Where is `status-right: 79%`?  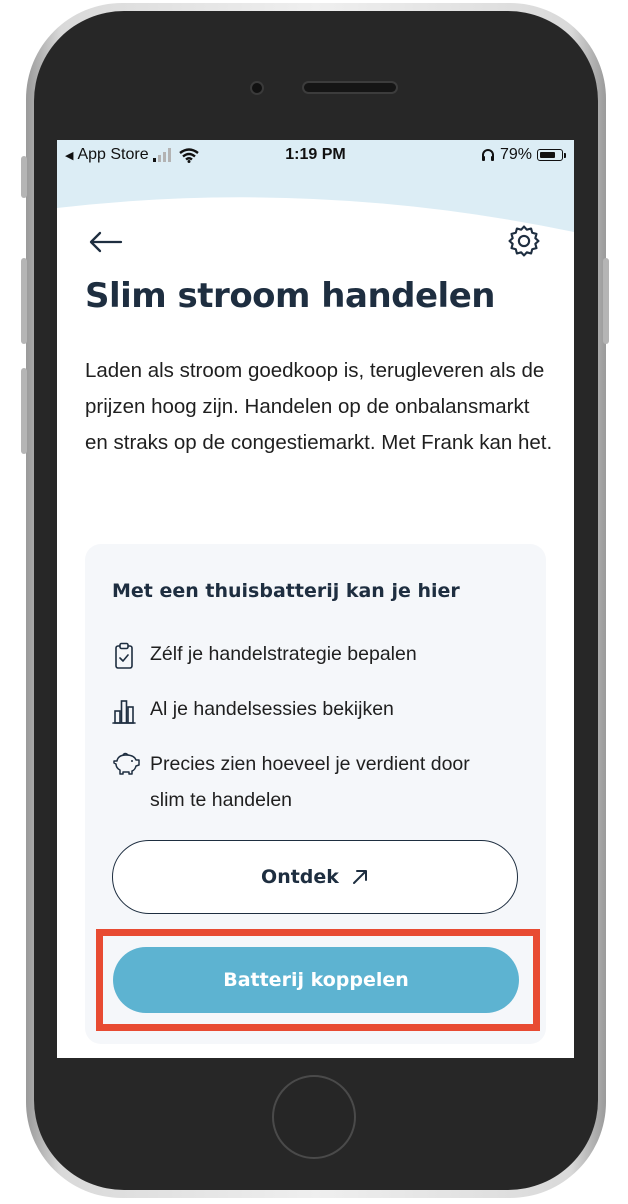
status-right: 79% is located at coordinates (523, 155).